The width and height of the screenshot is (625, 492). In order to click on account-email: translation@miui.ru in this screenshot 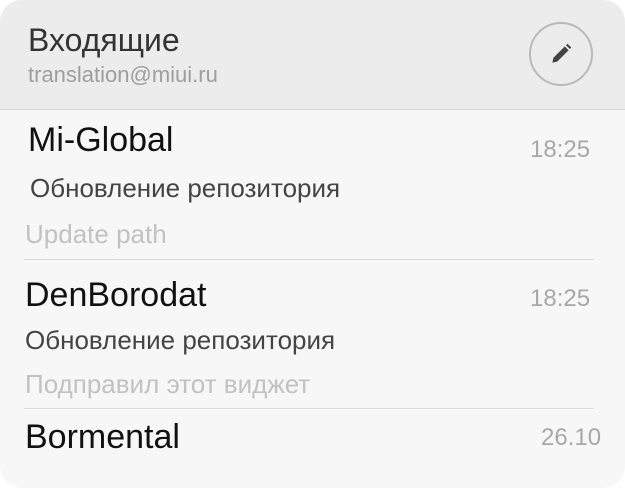, I will do `click(123, 74)`.